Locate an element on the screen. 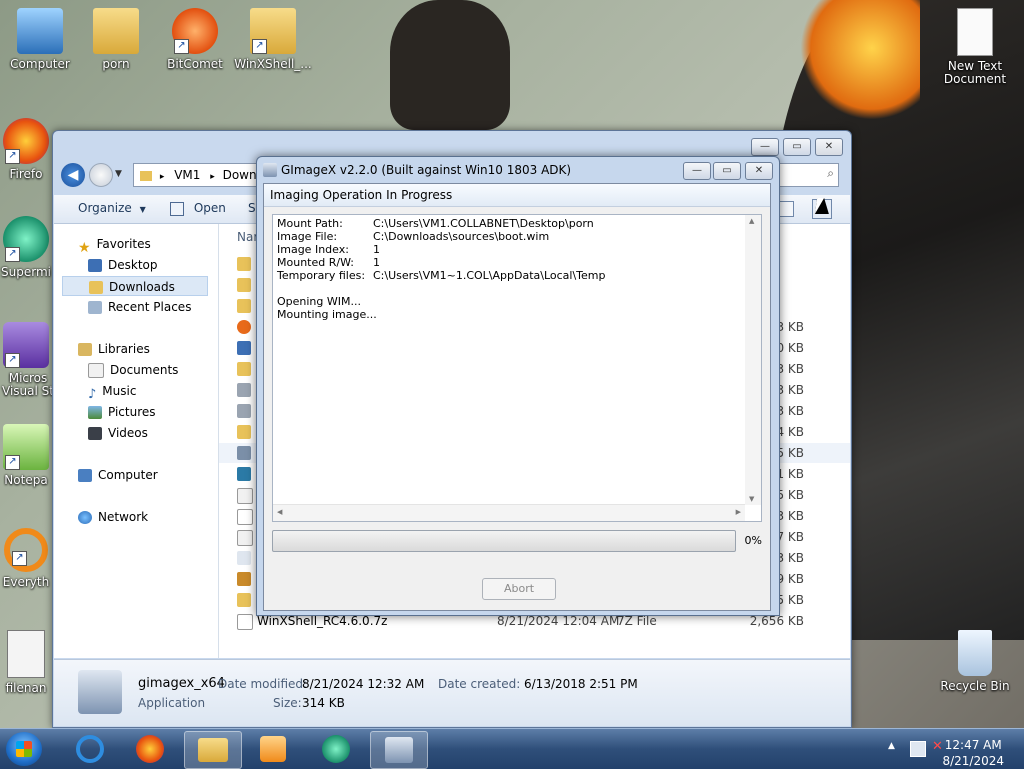 This screenshot has height=769, width=1024. abort-button: Abort is located at coordinates (519, 589).